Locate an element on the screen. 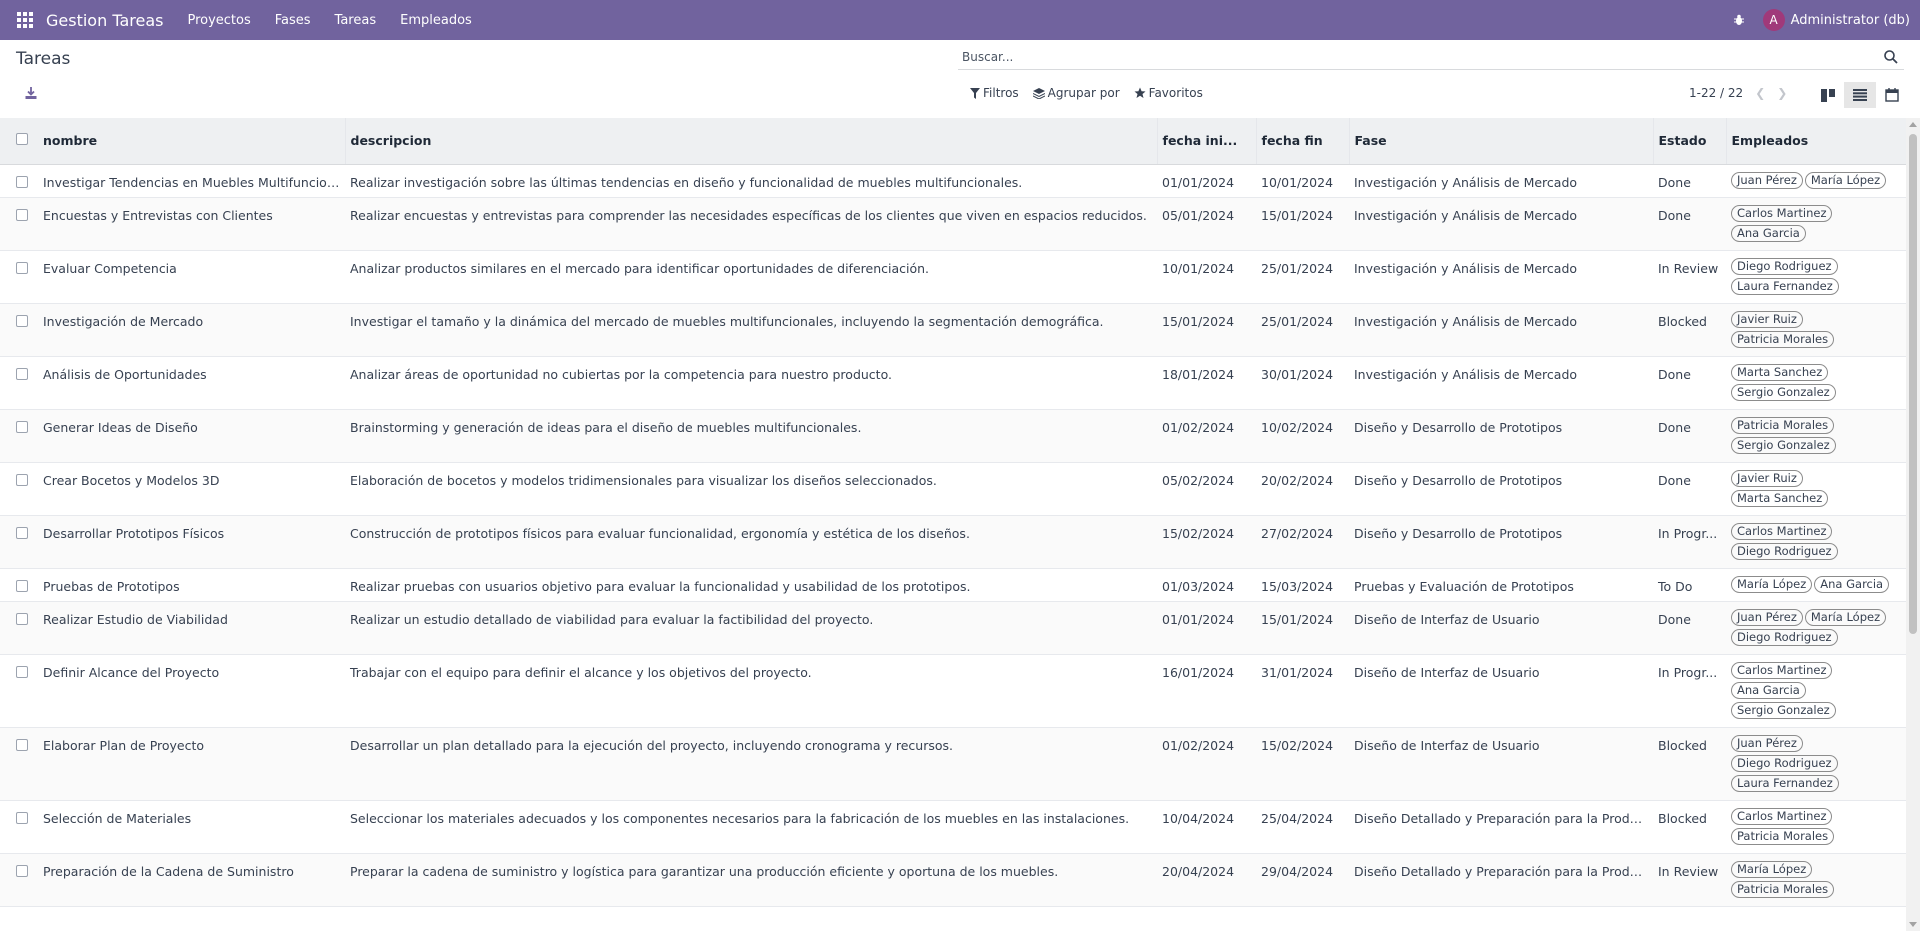  cell-fecha-inicio: 10/04/2024 is located at coordinates (1206, 827).